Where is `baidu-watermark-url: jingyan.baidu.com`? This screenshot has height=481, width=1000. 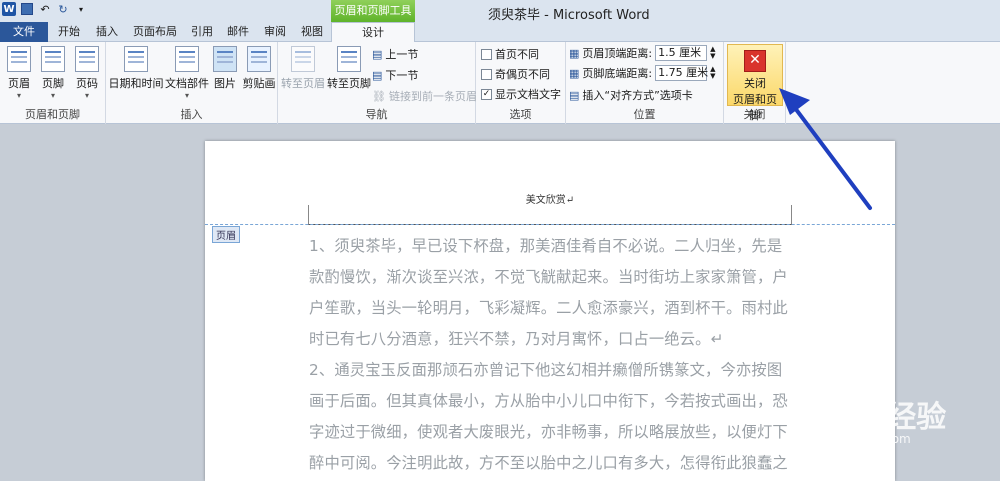 baidu-watermark-url: jingyan.baidu.com is located at coordinates (855, 439).